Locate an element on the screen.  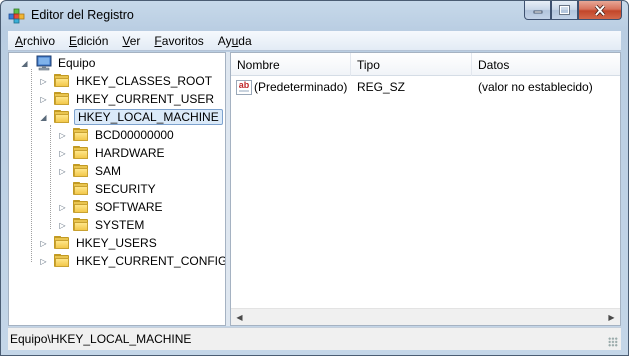
close-button is located at coordinates (600, 10).